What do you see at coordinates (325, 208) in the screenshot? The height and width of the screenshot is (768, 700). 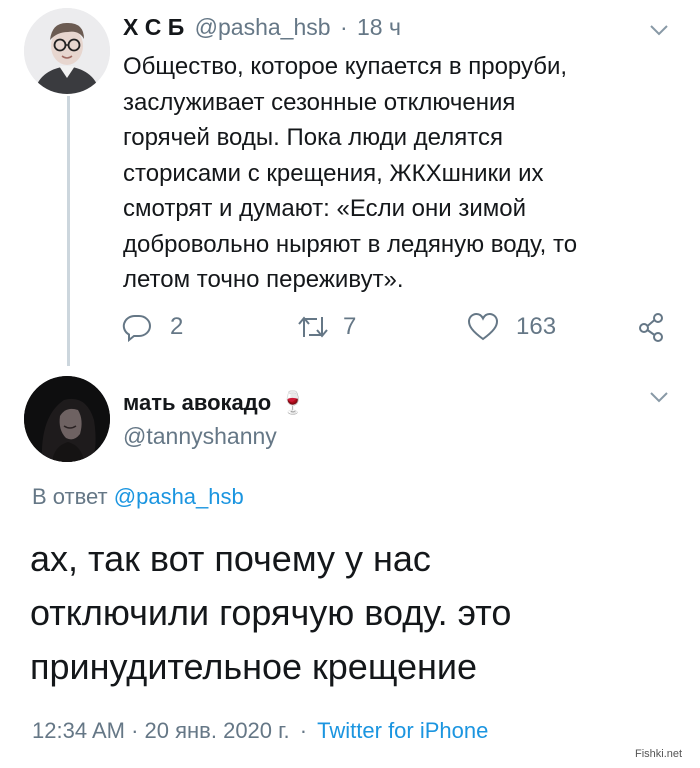 I see `tweet-text-line: смотрят и думают: «Если они зимой` at bounding box center [325, 208].